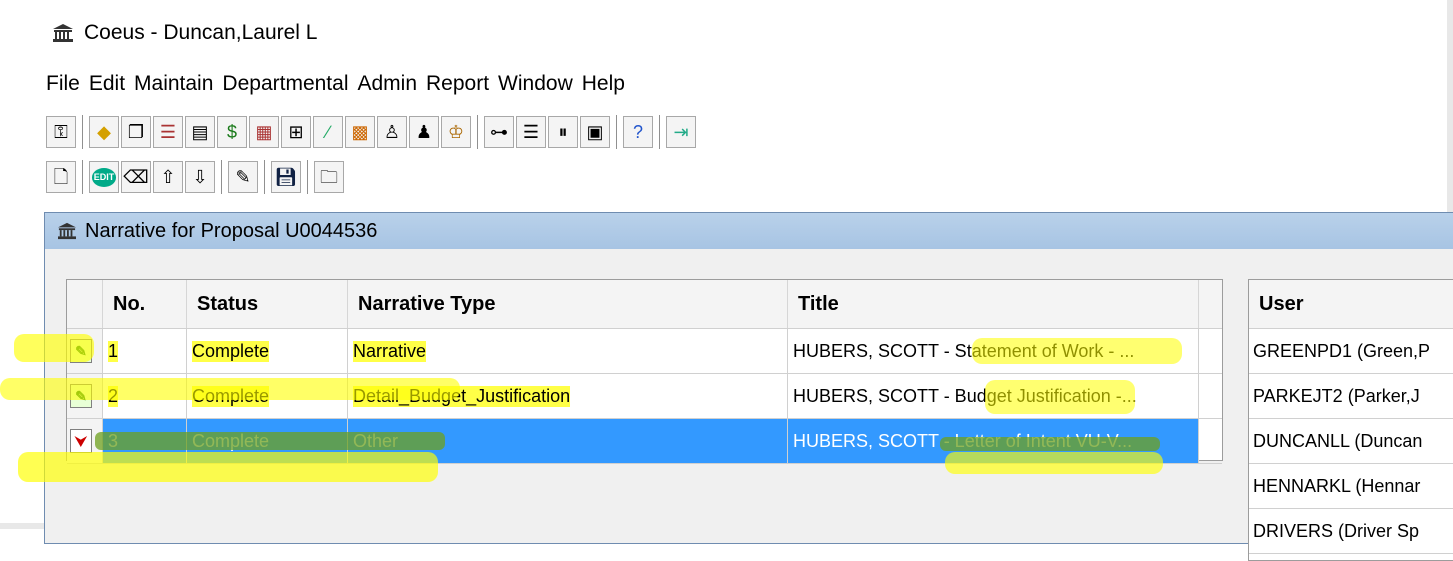 The width and height of the screenshot is (1453, 561). I want to click on diamond-icon: ◆, so click(104, 132).